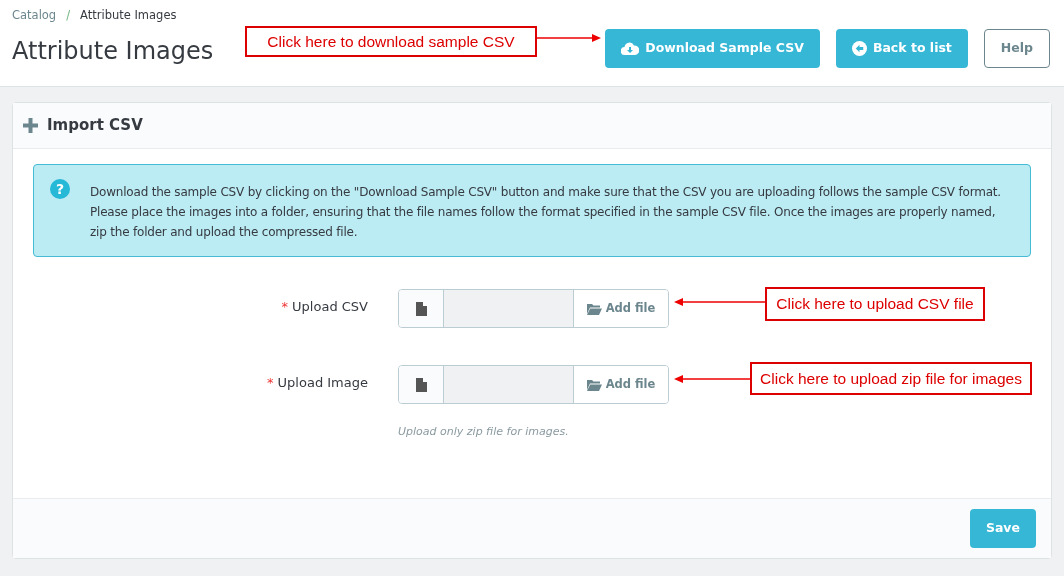  I want to click on annotation-callout: Click here to upload zip file for images, so click(891, 378).